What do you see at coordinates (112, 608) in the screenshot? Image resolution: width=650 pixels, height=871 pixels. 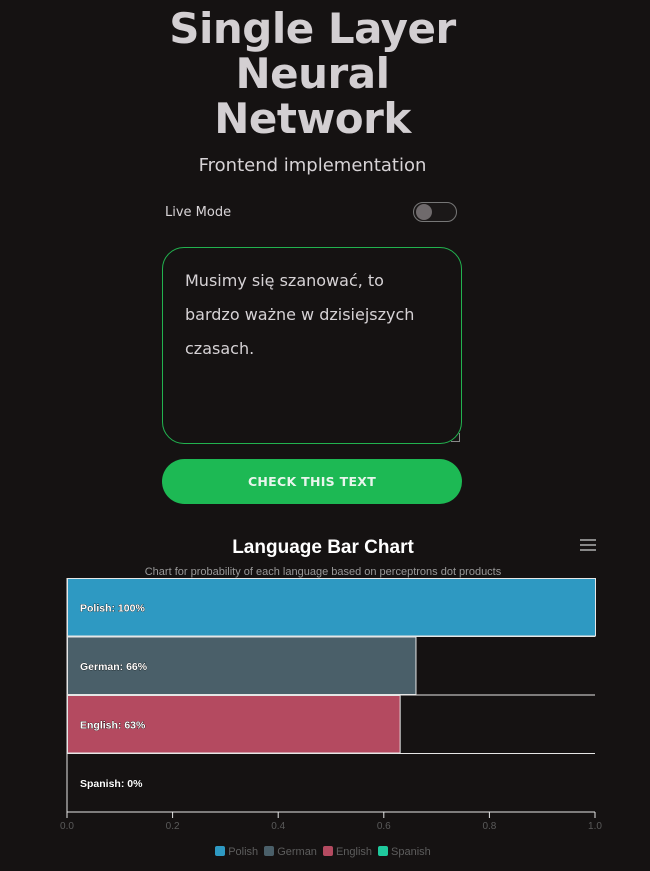 I see `data-label: Polish: 100%` at bounding box center [112, 608].